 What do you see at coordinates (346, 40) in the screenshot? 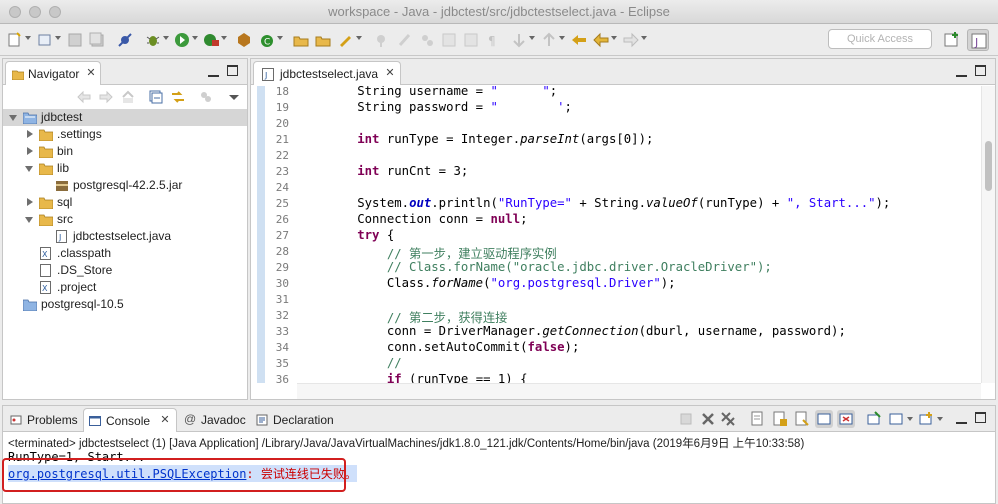
I see `search-icon` at bounding box center [346, 40].